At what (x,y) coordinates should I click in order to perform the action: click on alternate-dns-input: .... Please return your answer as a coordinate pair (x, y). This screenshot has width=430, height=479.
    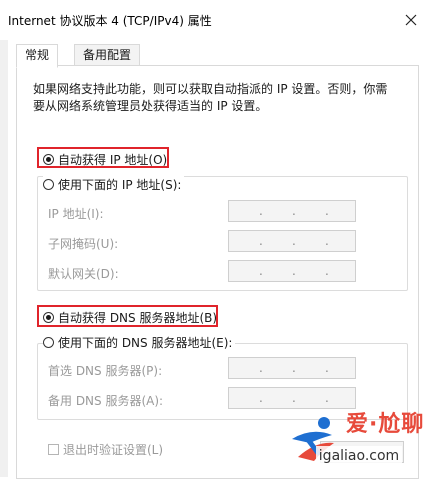
    Looking at the image, I should click on (292, 398).